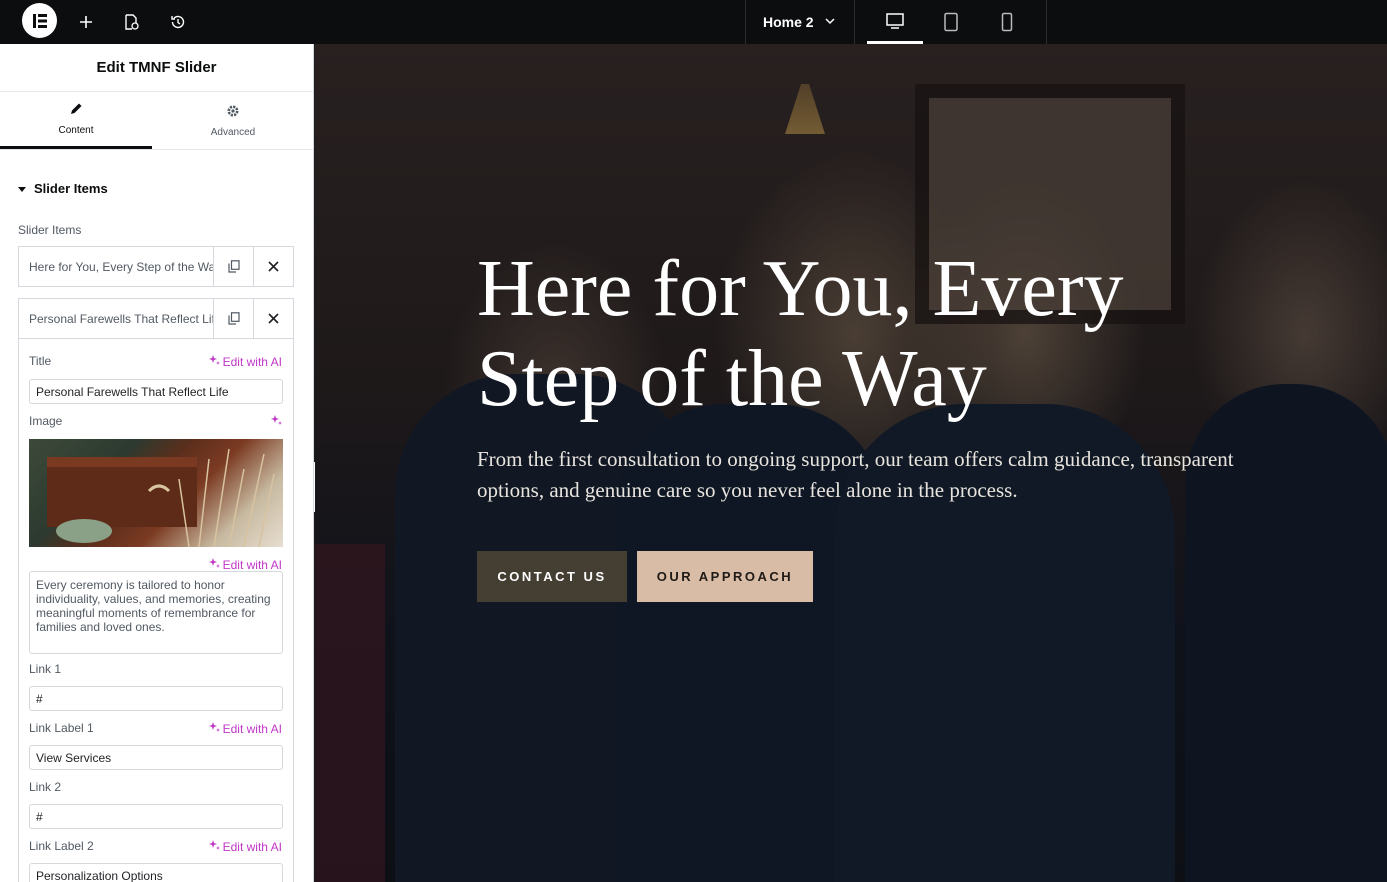 Image resolution: width=1387 pixels, height=882 pixels. Describe the element at coordinates (732, 379) in the screenshot. I see `hero-title-line: Step of the Way` at that location.